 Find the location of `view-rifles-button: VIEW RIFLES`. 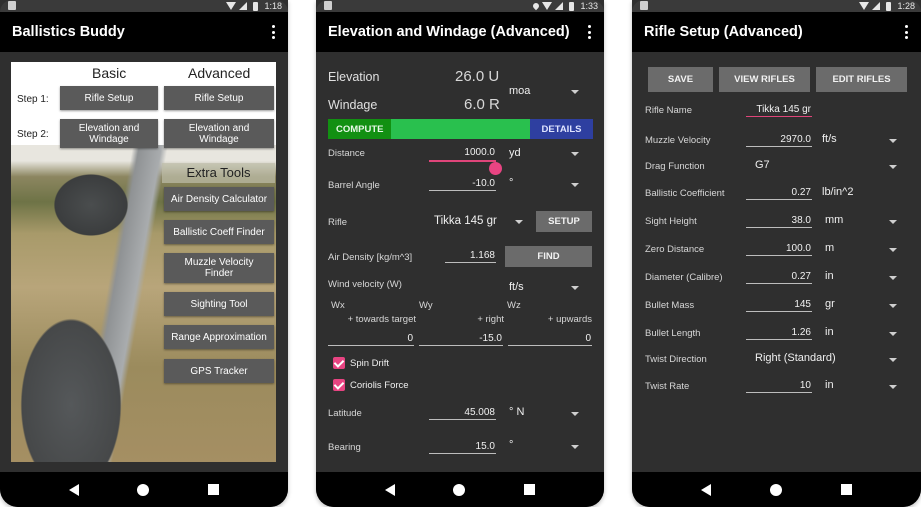

view-rifles-button: VIEW RIFLES is located at coordinates (764, 79).